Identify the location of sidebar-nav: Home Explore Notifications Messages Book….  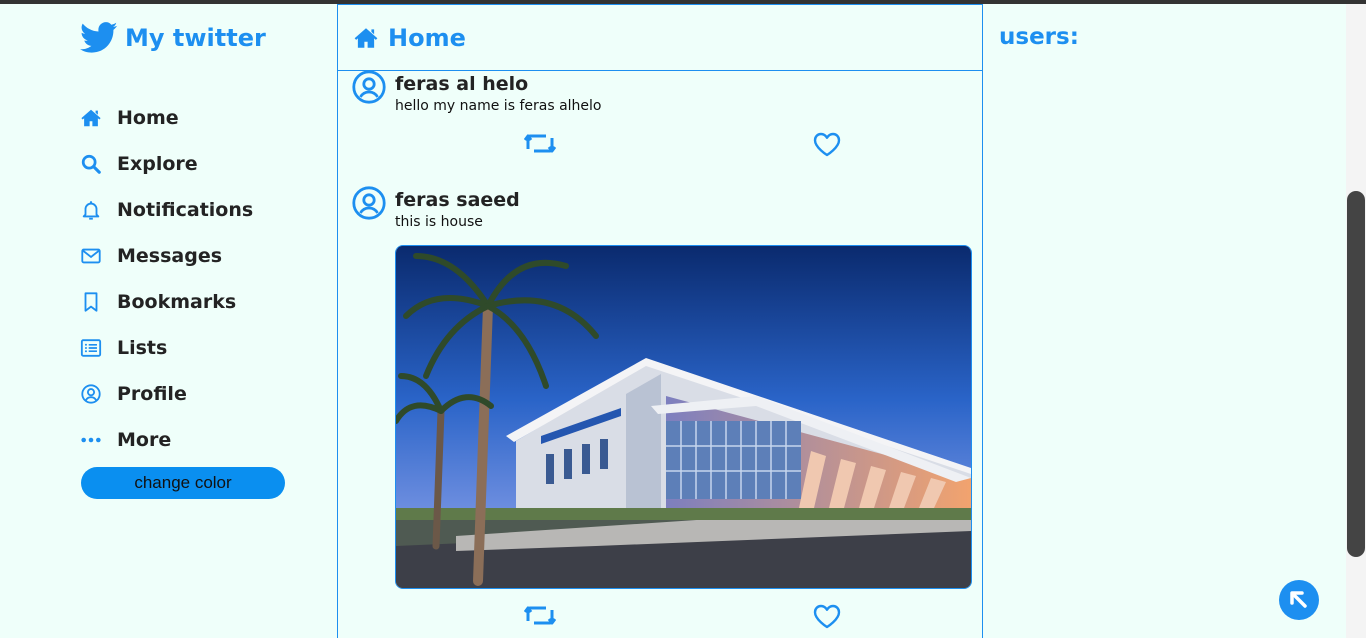
(166, 279).